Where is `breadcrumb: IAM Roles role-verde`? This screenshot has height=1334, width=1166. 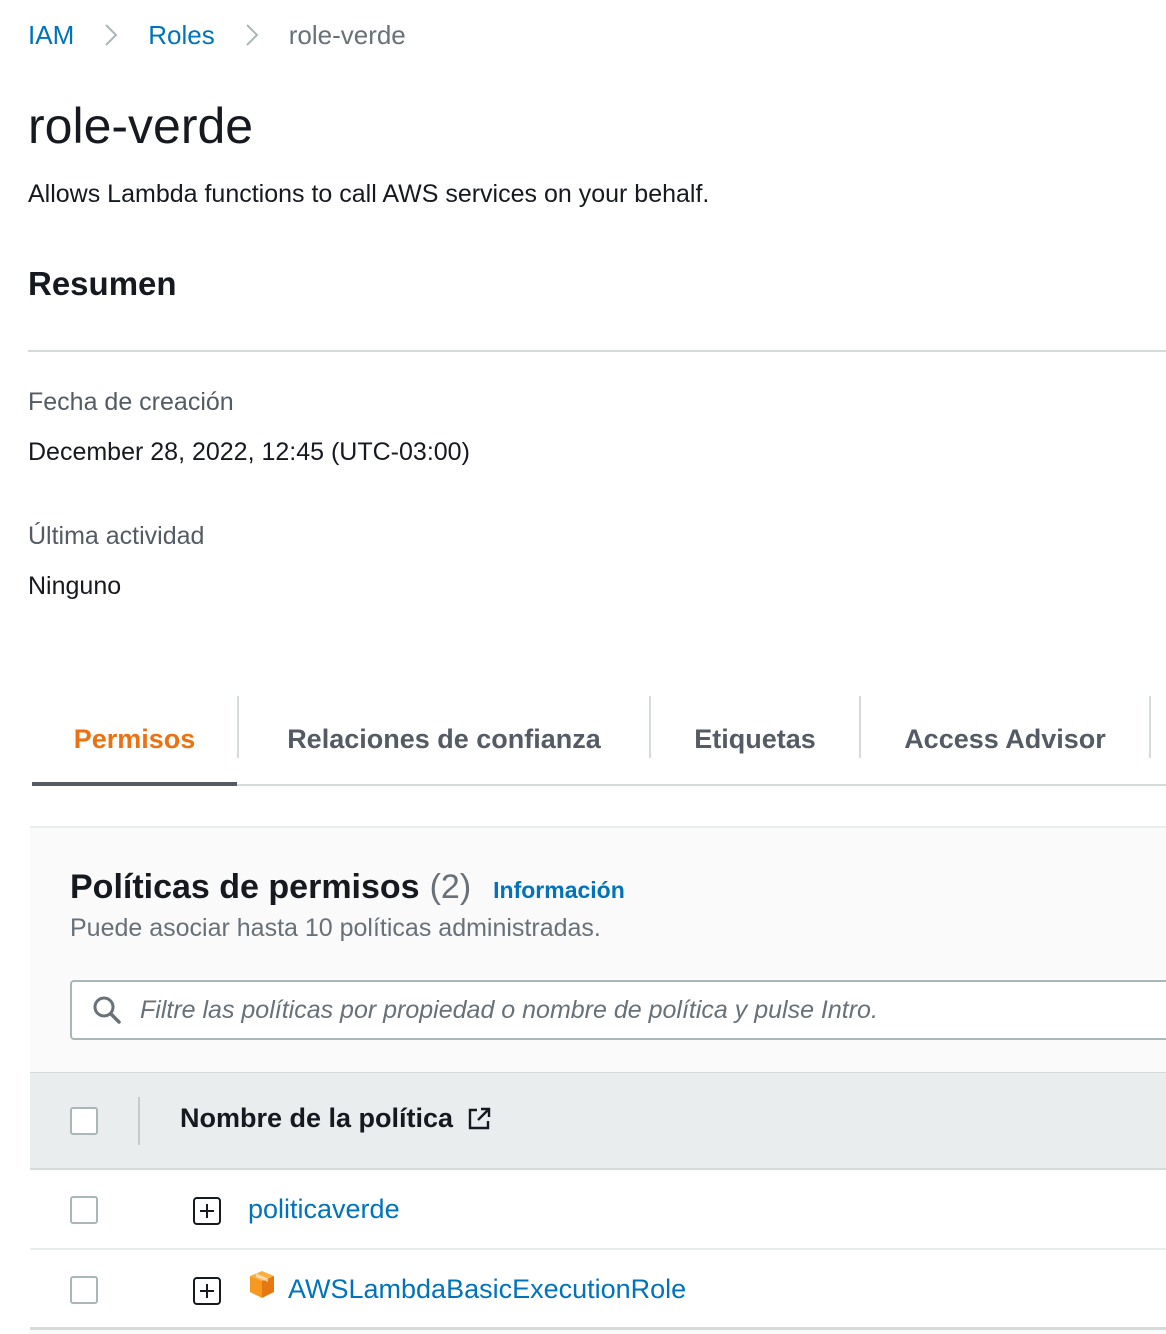 breadcrumb: IAM Roles role-verde is located at coordinates (217, 35).